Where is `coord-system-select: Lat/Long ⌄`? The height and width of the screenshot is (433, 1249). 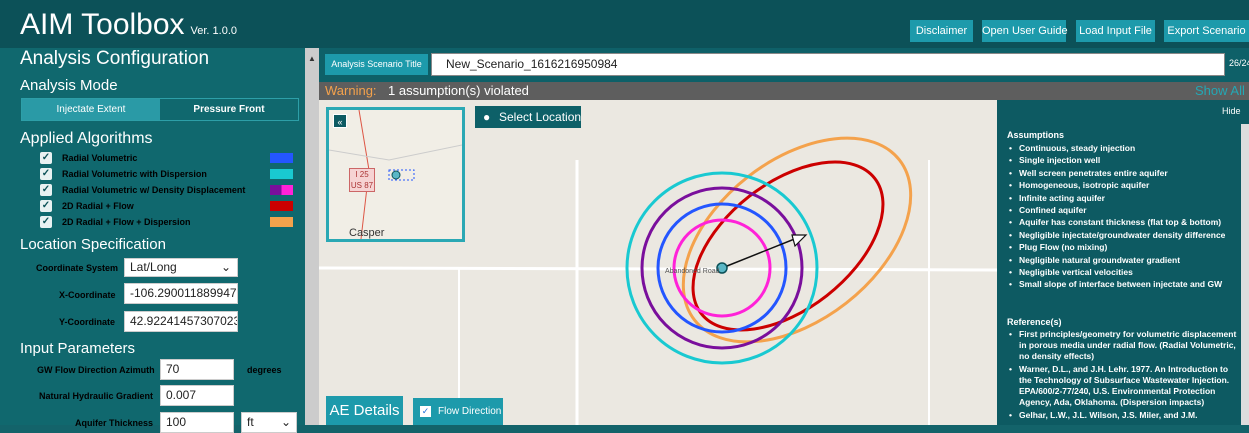
coord-system-select: Lat/Long ⌄ is located at coordinates (181, 267).